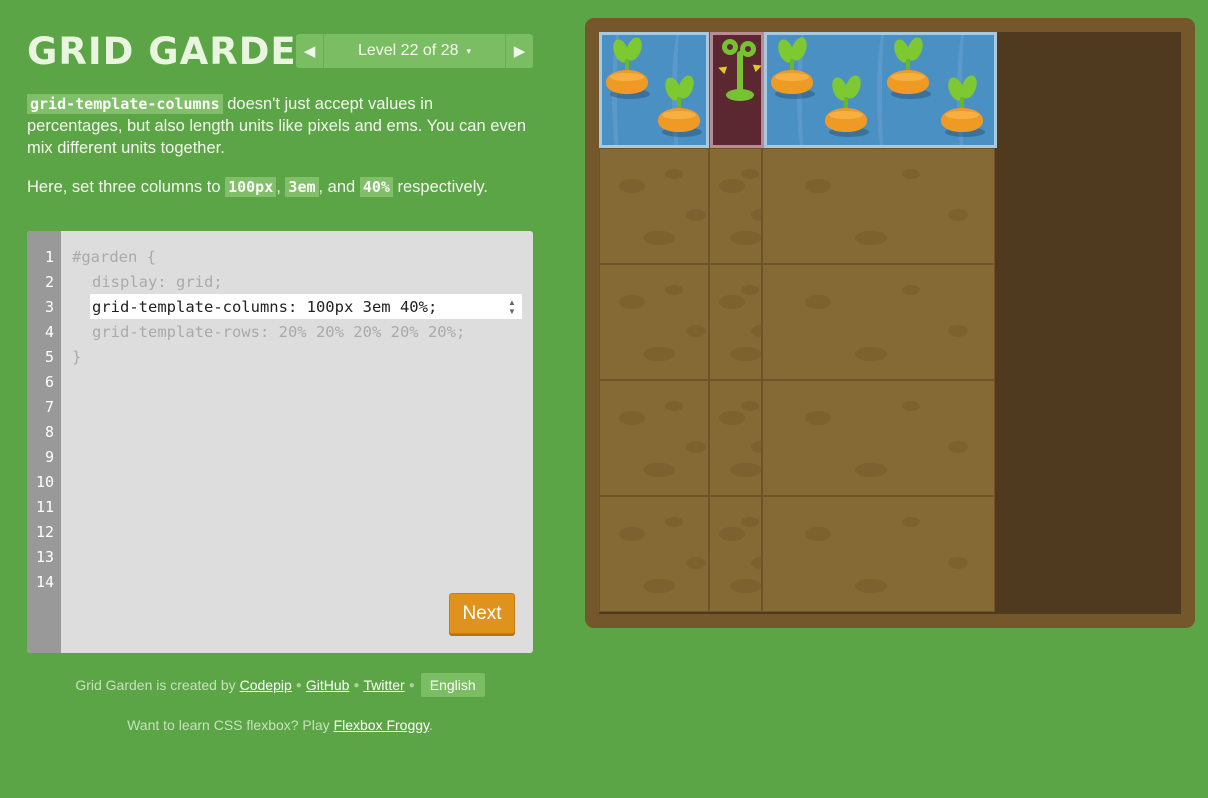 Image resolution: width=1208 pixels, height=798 pixels. Describe the element at coordinates (328, 685) in the screenshot. I see `github-link: GitHub` at that location.